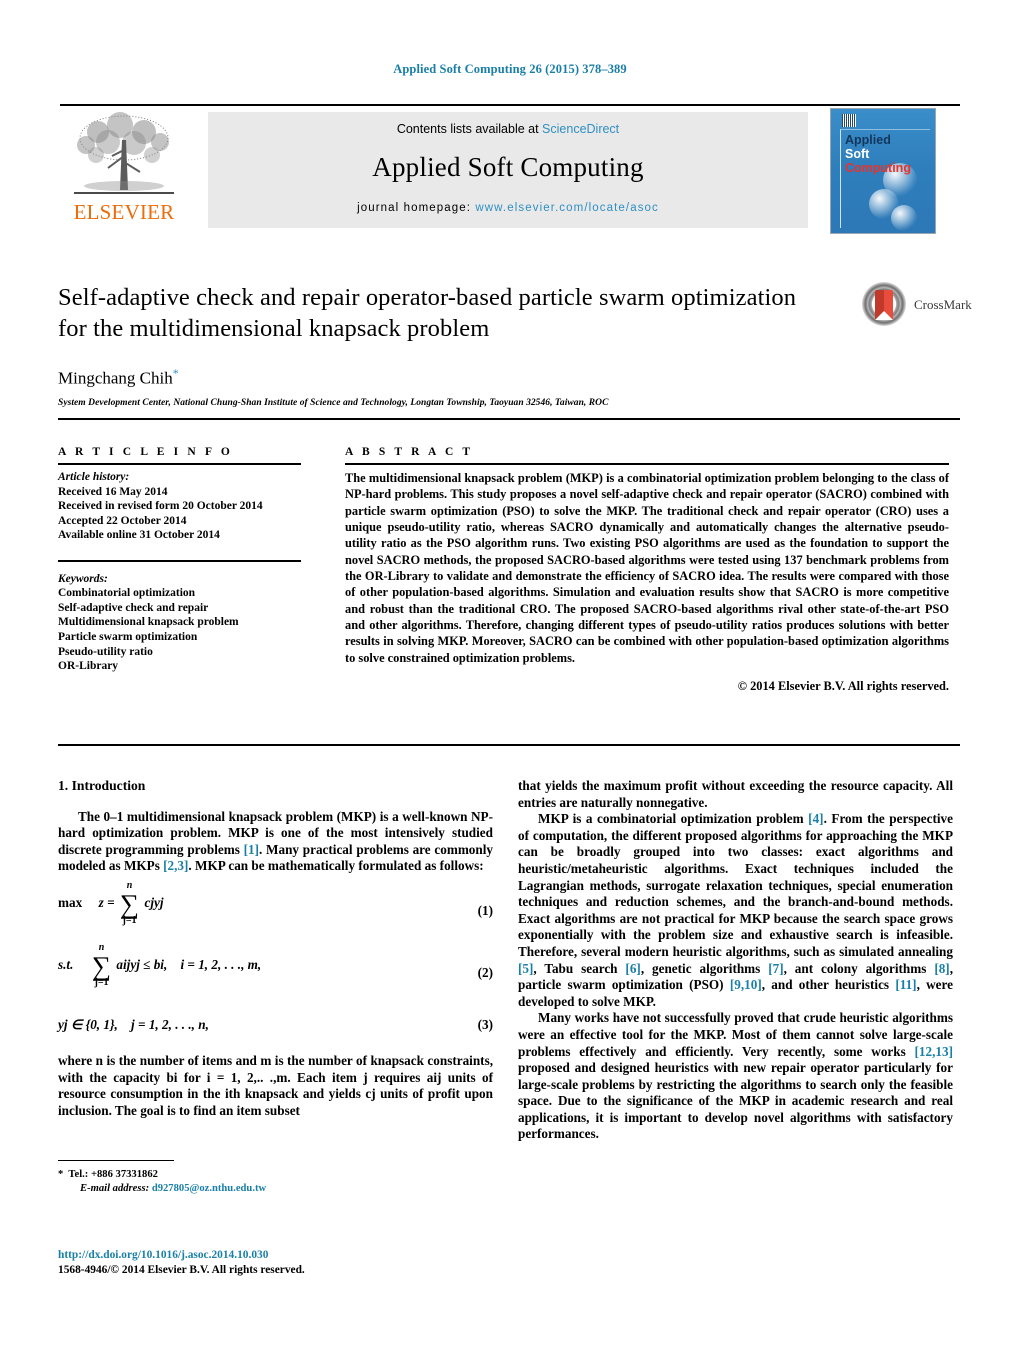  Describe the element at coordinates (510, 69) in the screenshot. I see `running-head: Applied Soft Computing 26 (2015) 378–389` at that location.